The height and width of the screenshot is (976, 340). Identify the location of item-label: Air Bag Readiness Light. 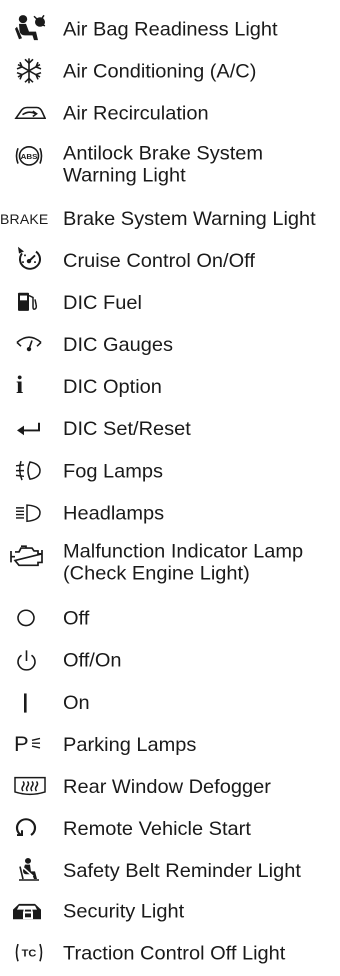
(170, 30).